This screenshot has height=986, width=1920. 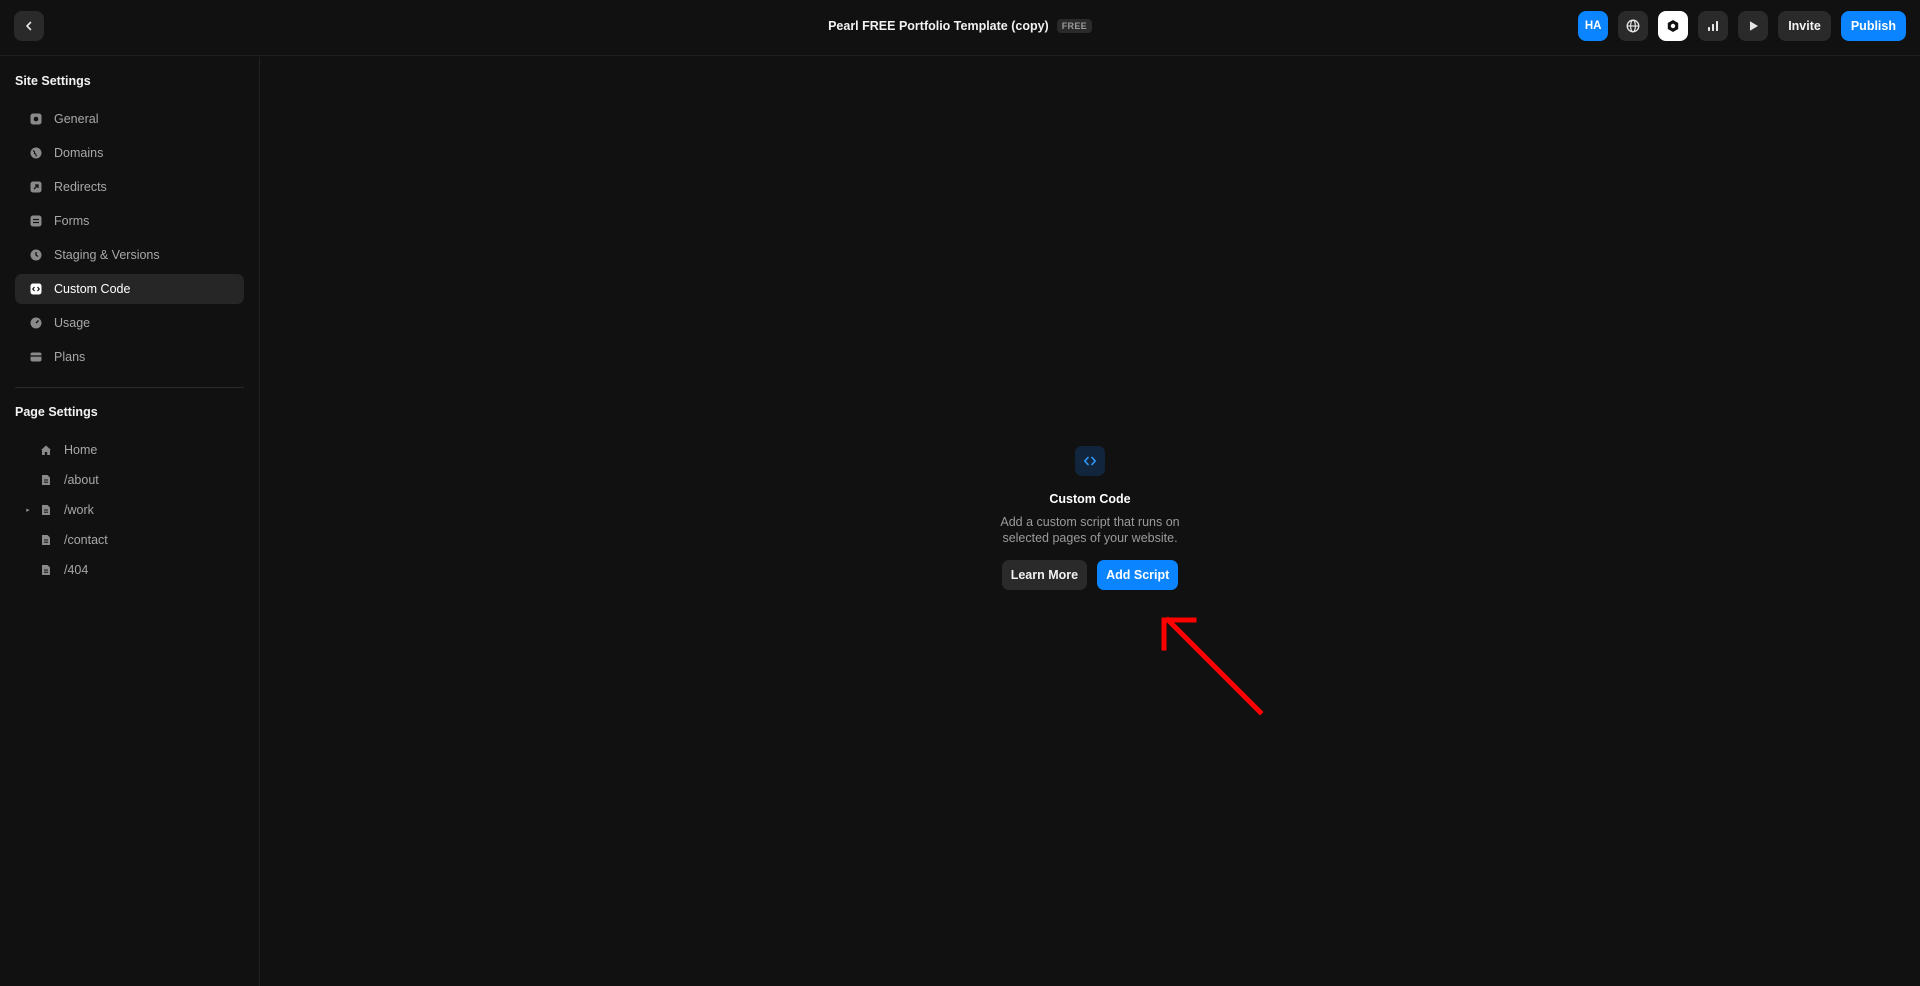 I want to click on page-item-work: ▸ /work, so click(x=58, y=510).